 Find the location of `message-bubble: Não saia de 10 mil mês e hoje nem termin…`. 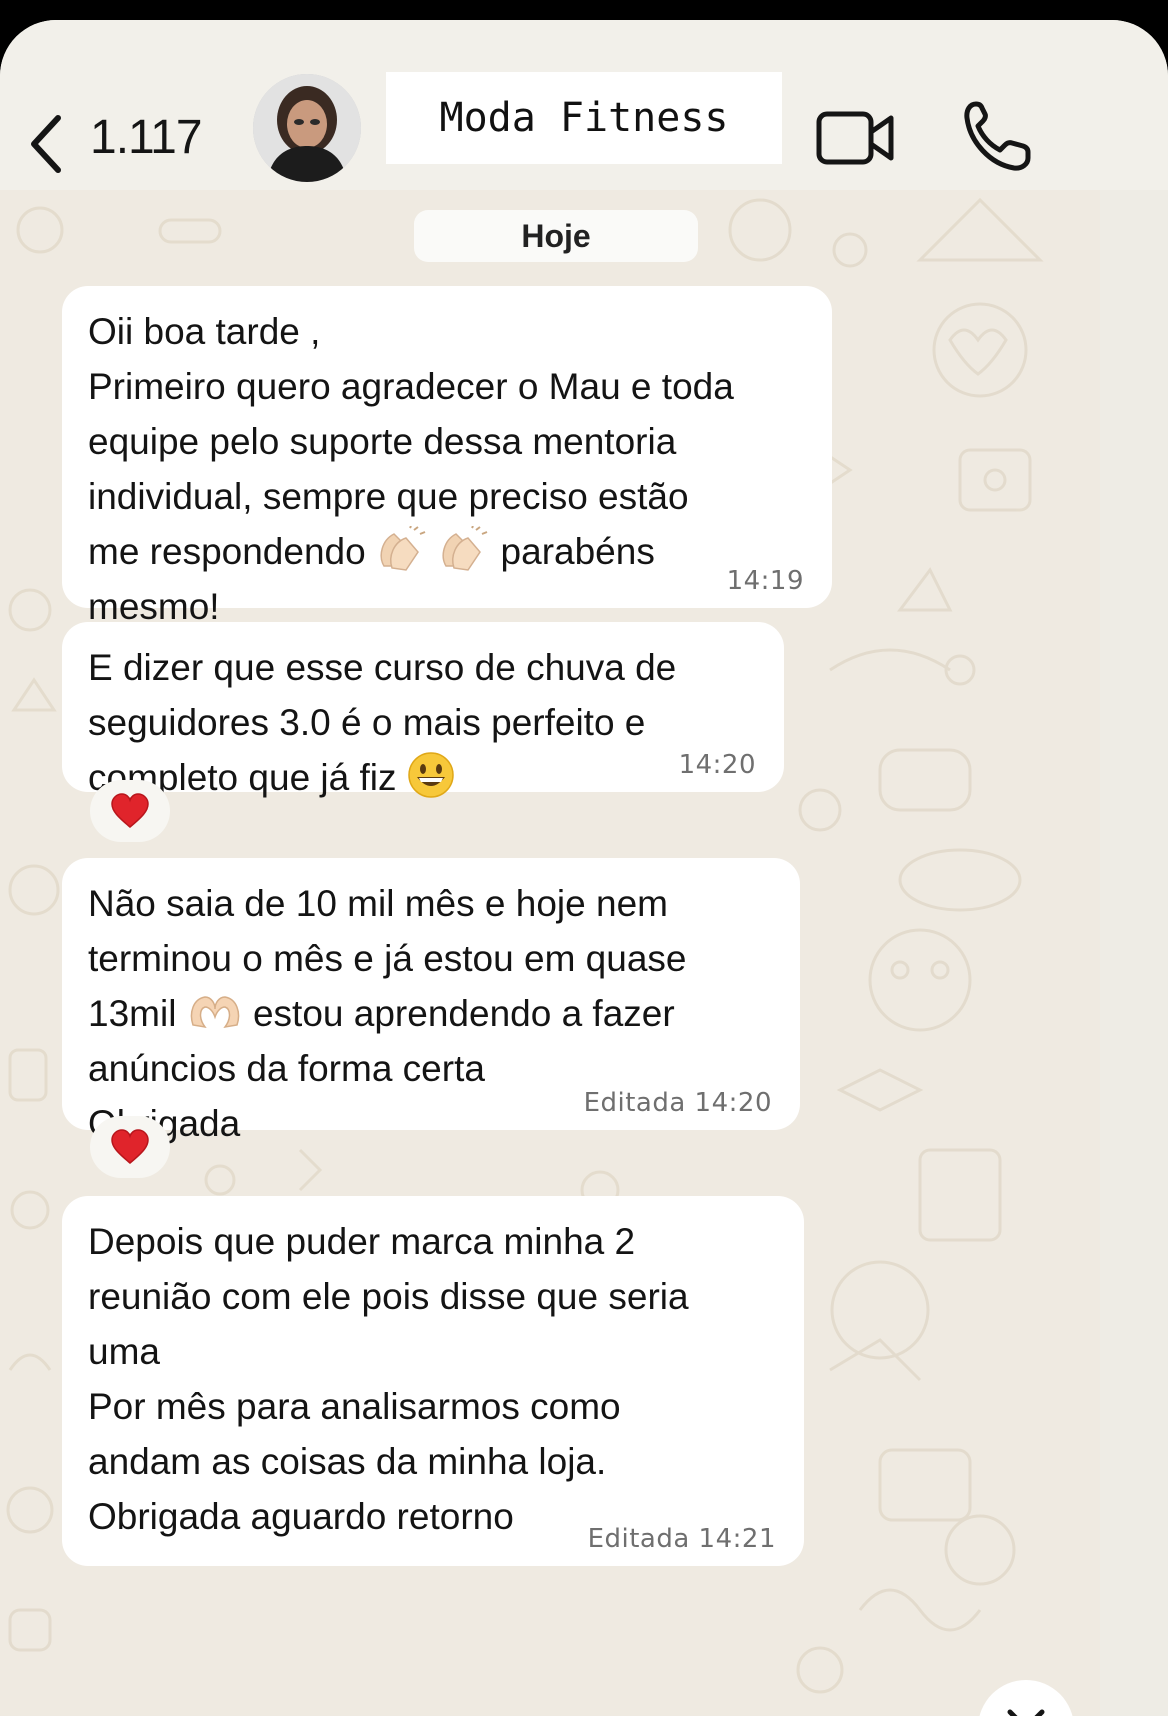

message-bubble: Não saia de 10 mil mês e hoje nem termin… is located at coordinates (431, 1001).